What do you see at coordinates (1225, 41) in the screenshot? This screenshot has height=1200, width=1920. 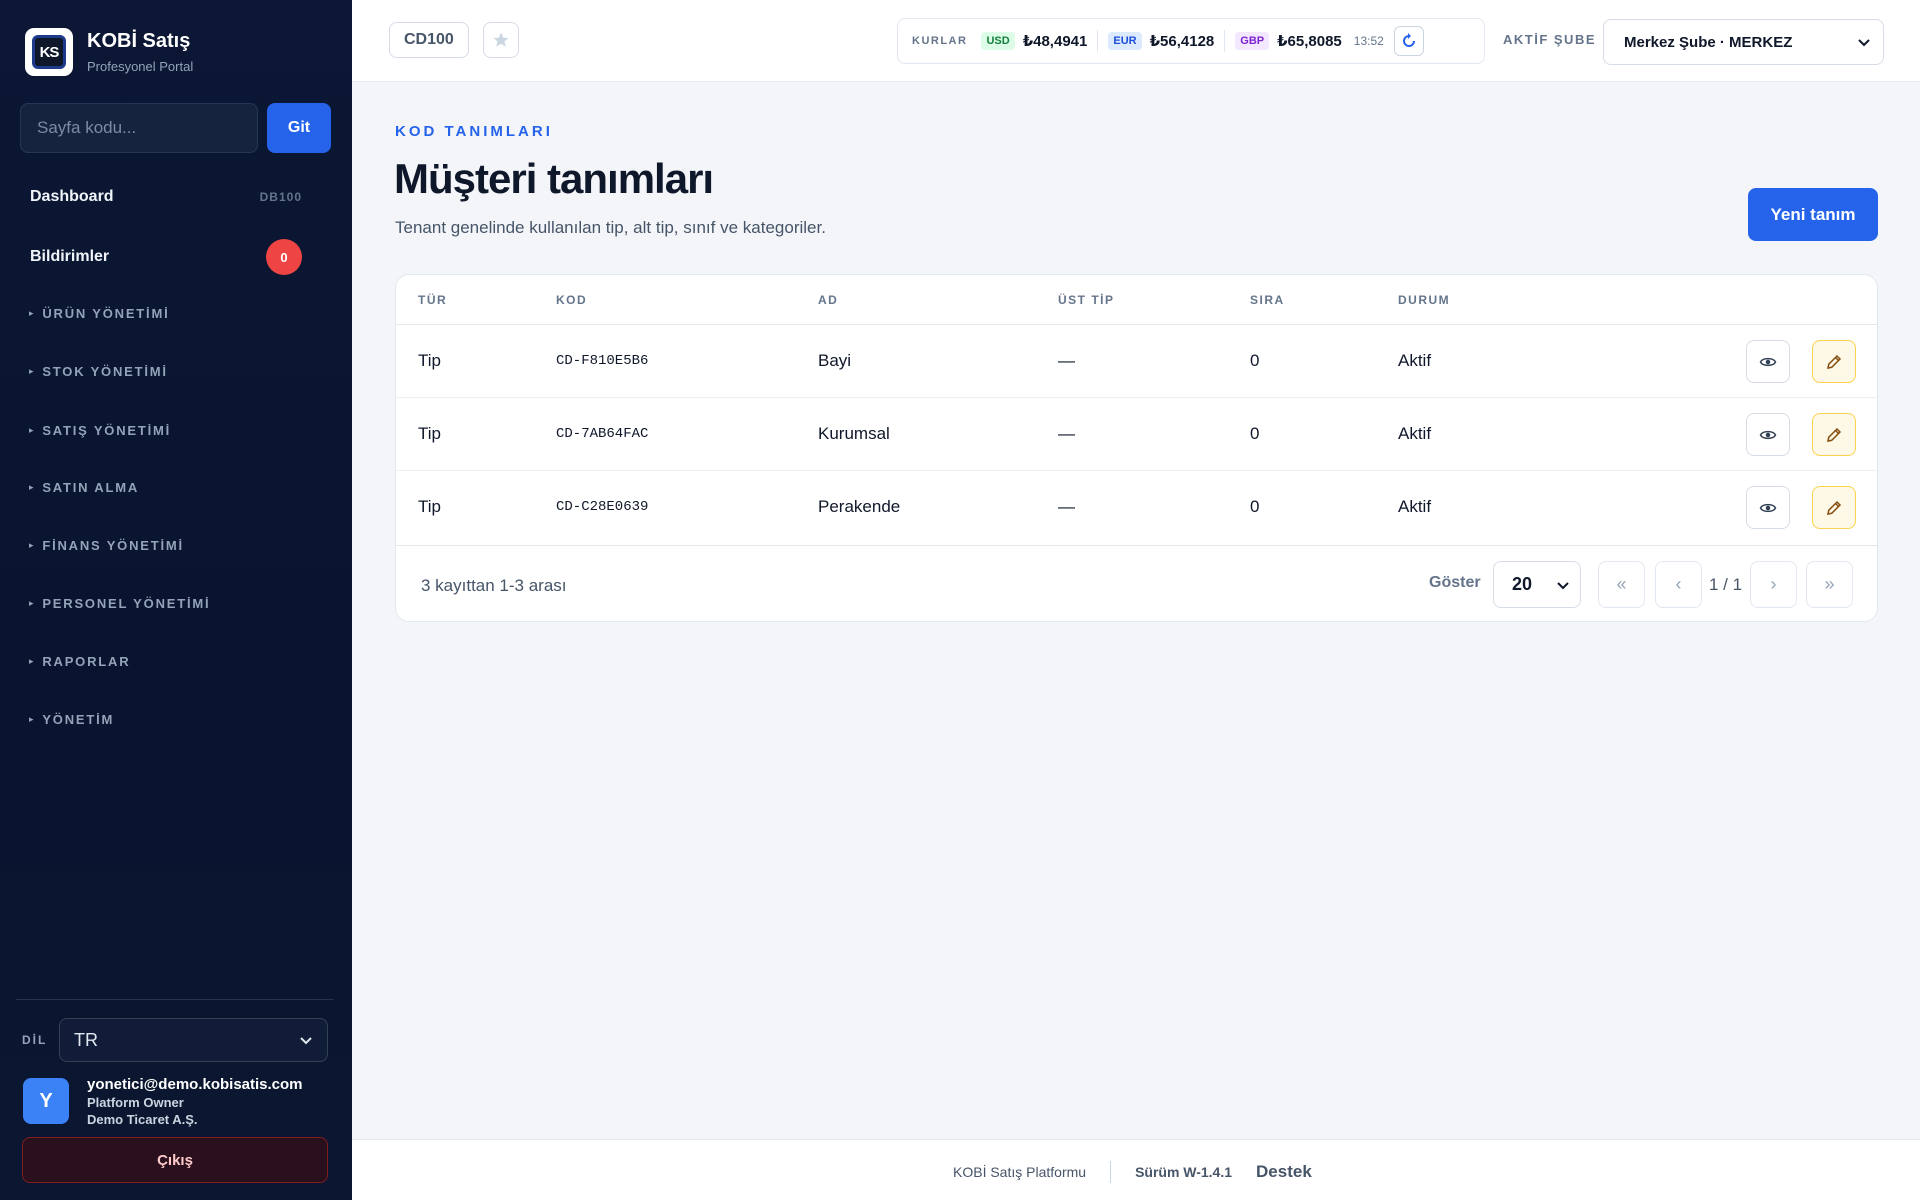 I see `rate-separator` at bounding box center [1225, 41].